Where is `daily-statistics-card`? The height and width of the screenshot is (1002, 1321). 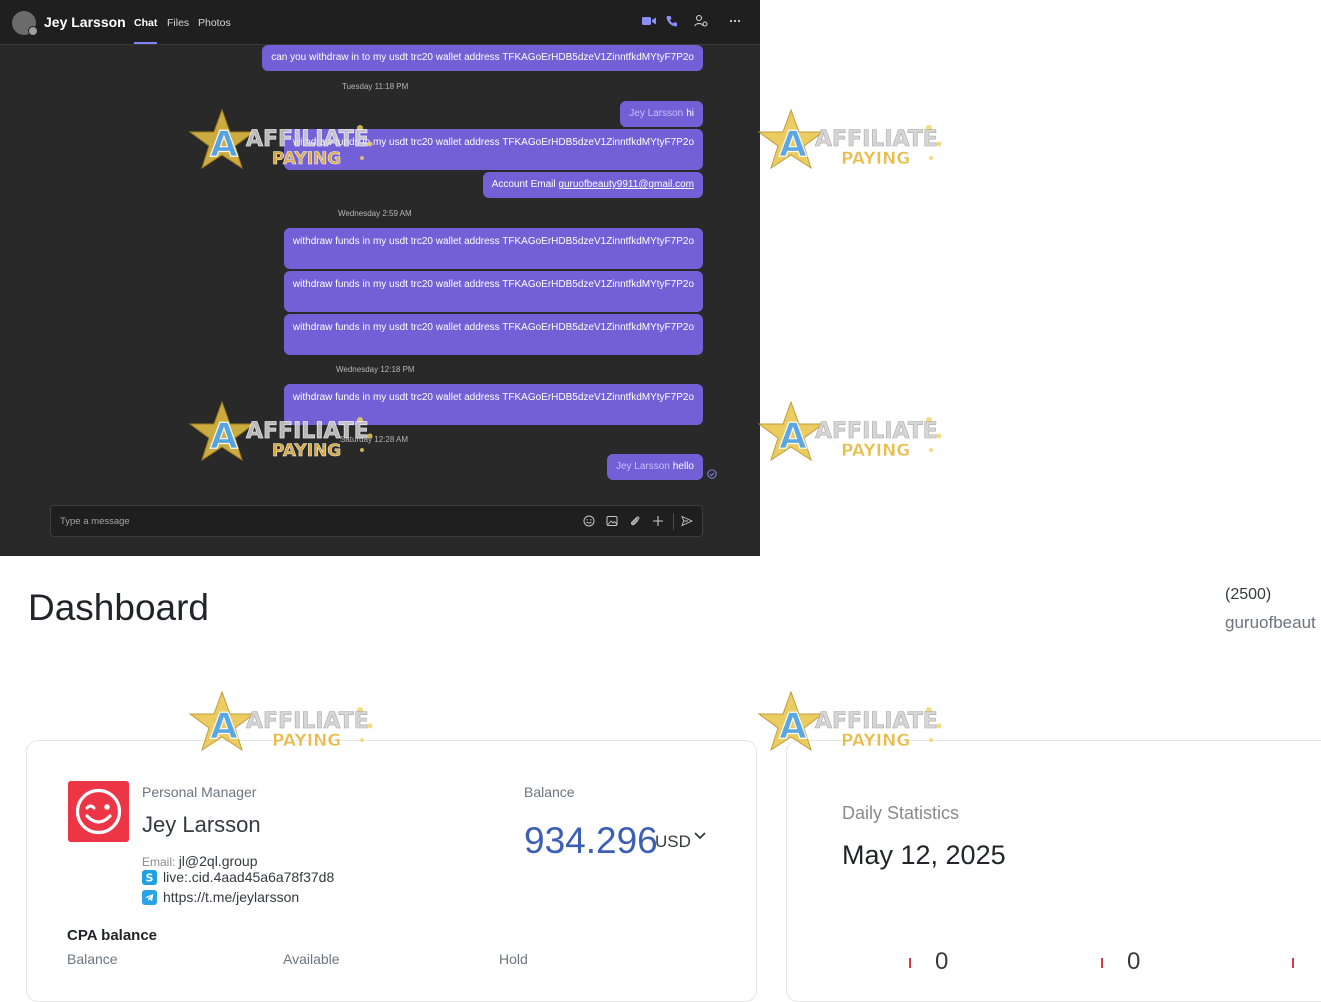
daily-statistics-card is located at coordinates (1053, 871).